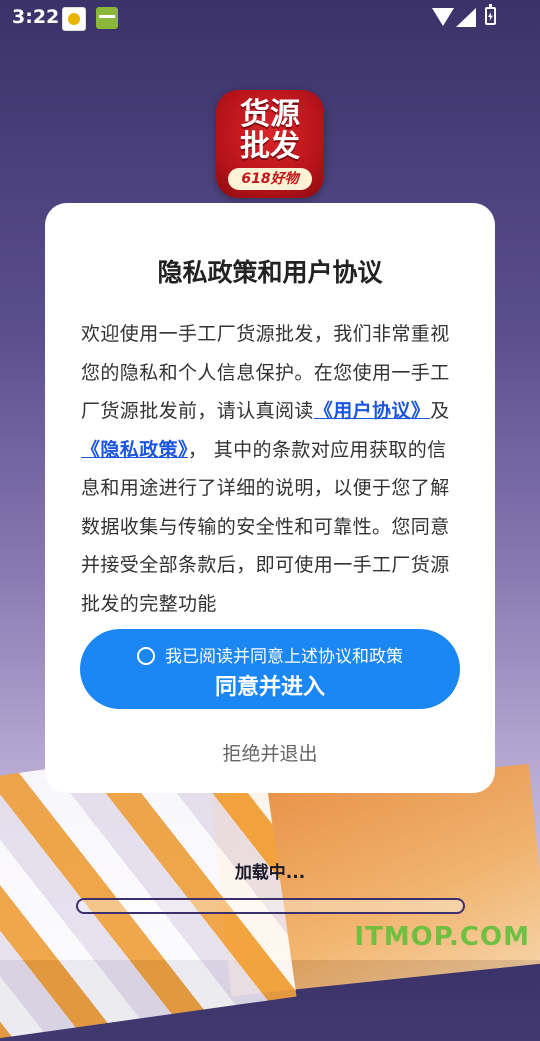 The width and height of the screenshot is (540, 1041). I want to click on wifi-icon, so click(443, 17).